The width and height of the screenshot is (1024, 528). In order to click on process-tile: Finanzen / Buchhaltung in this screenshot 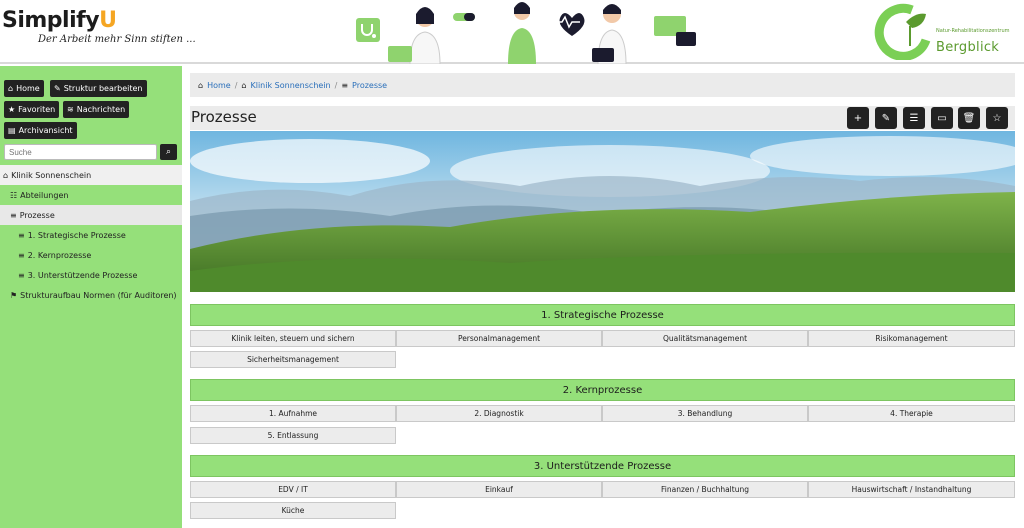, I will do `click(705, 489)`.